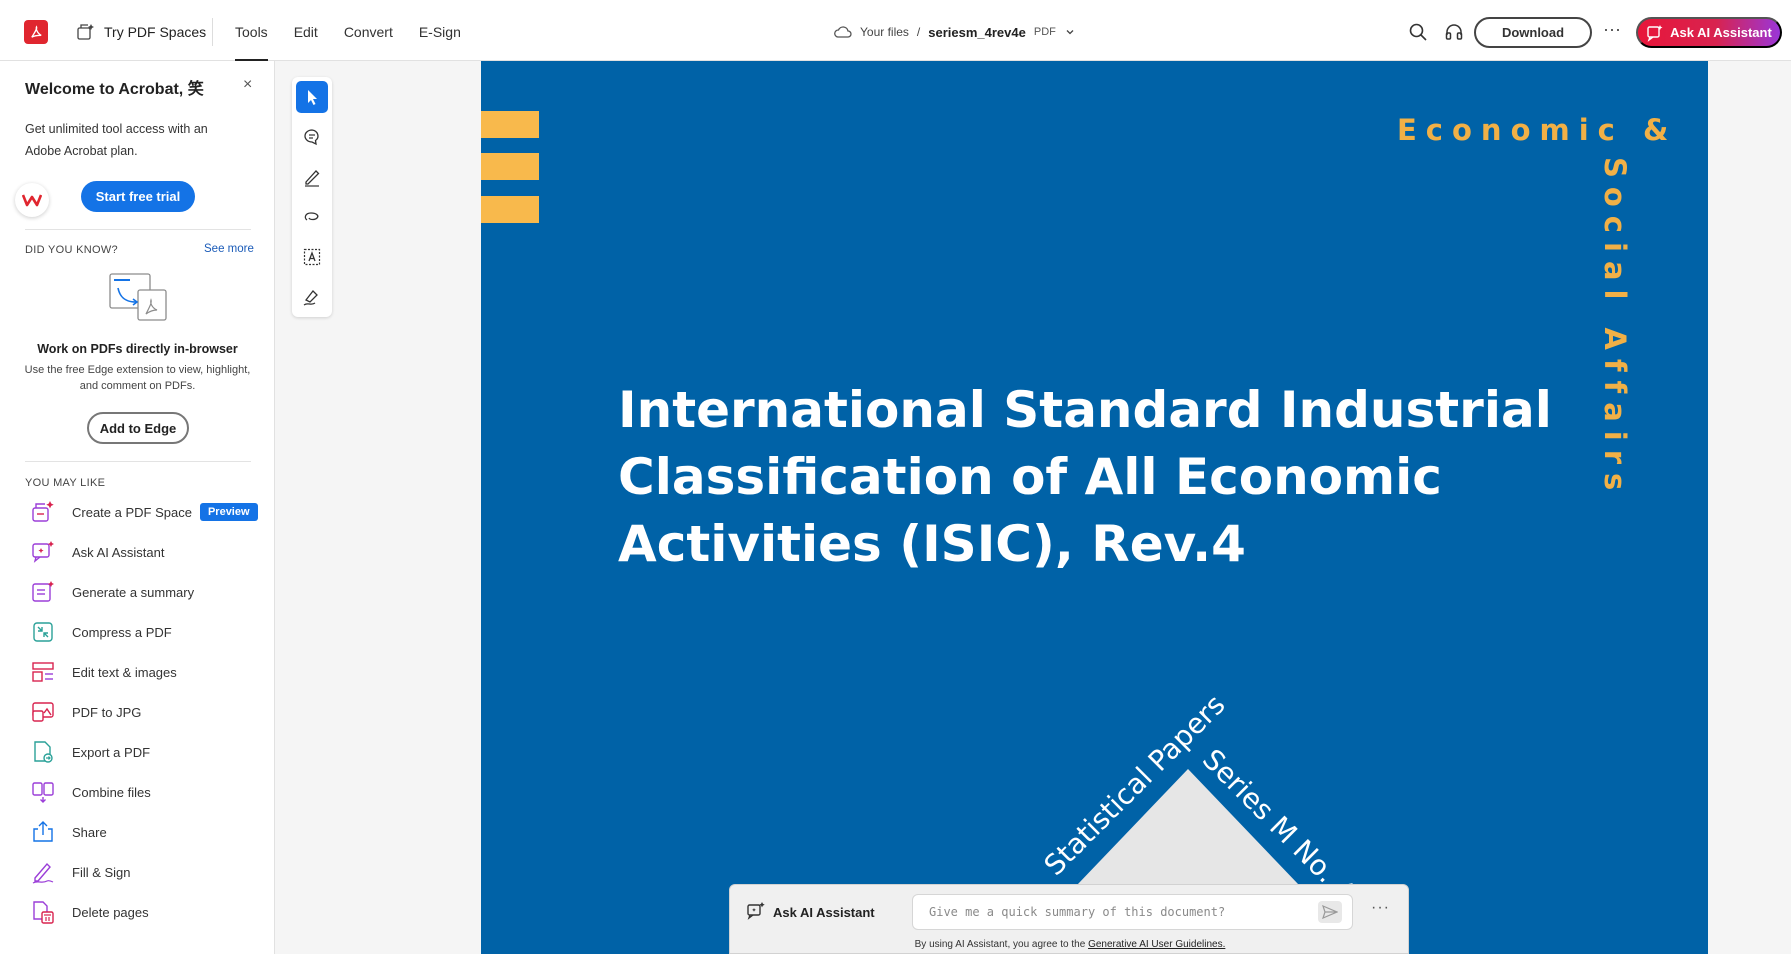 The image size is (1791, 954). Describe the element at coordinates (118, 552) in the screenshot. I see `tool-label: Ask AI Assistant` at that location.